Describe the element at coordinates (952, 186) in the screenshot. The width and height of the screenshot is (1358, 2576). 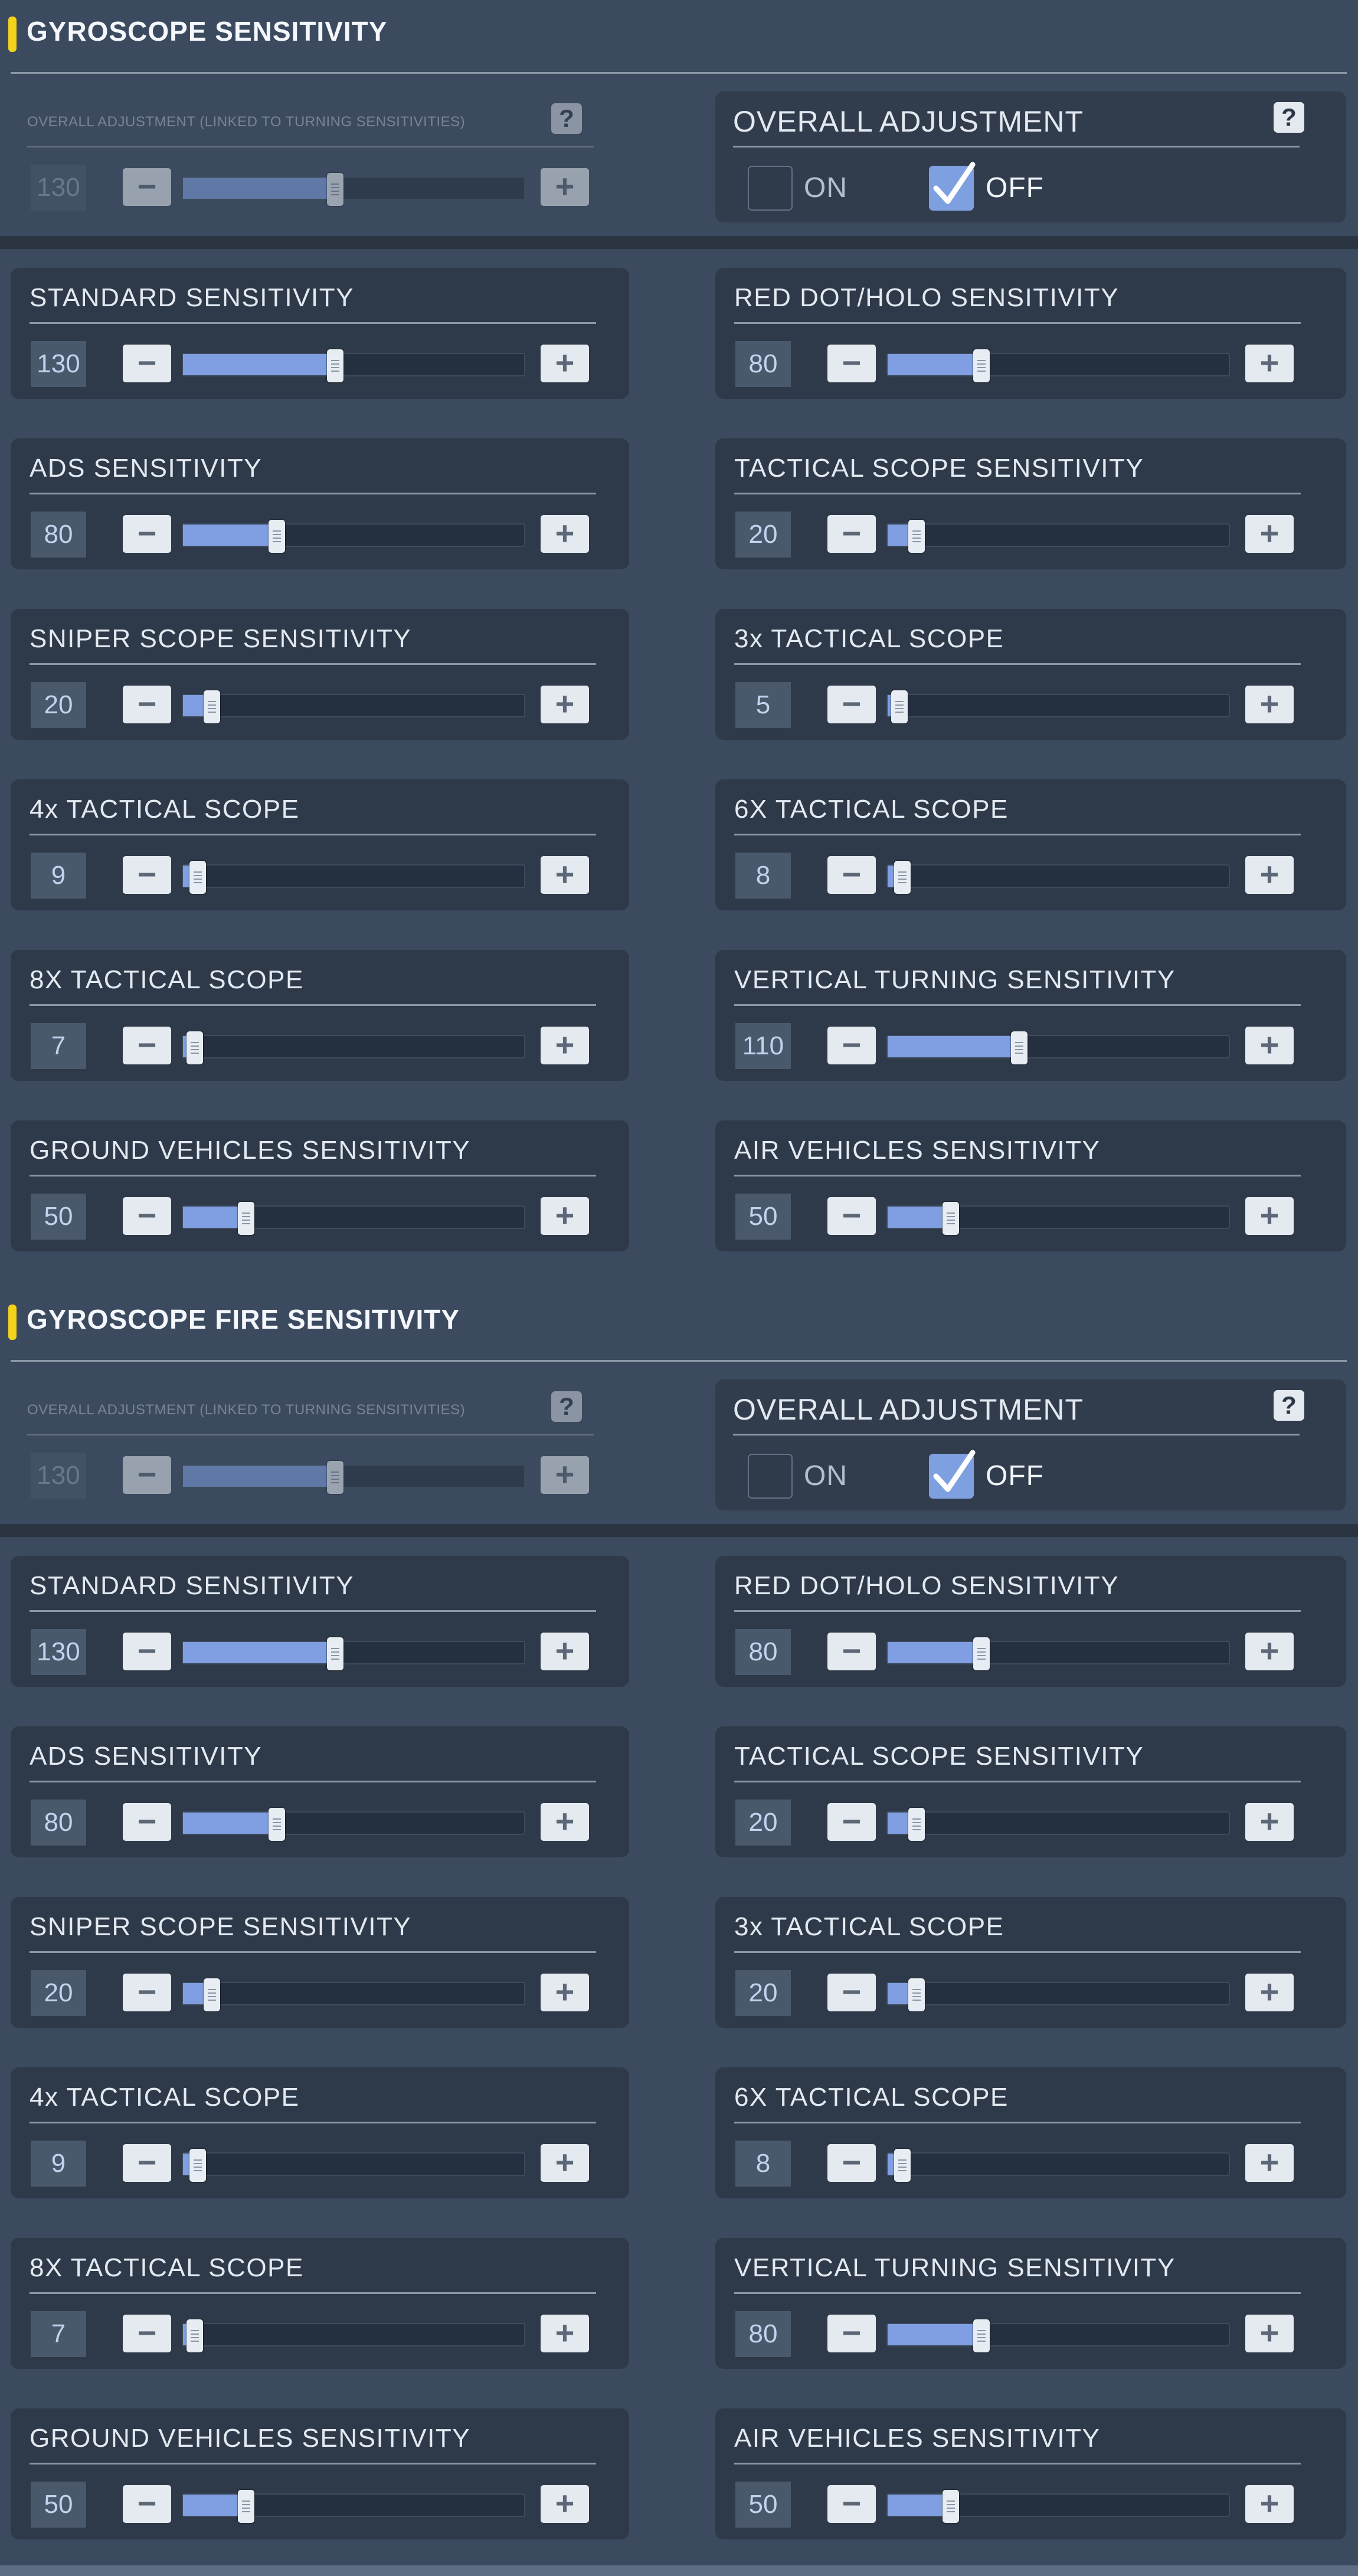
I see `off-checkbox` at that location.